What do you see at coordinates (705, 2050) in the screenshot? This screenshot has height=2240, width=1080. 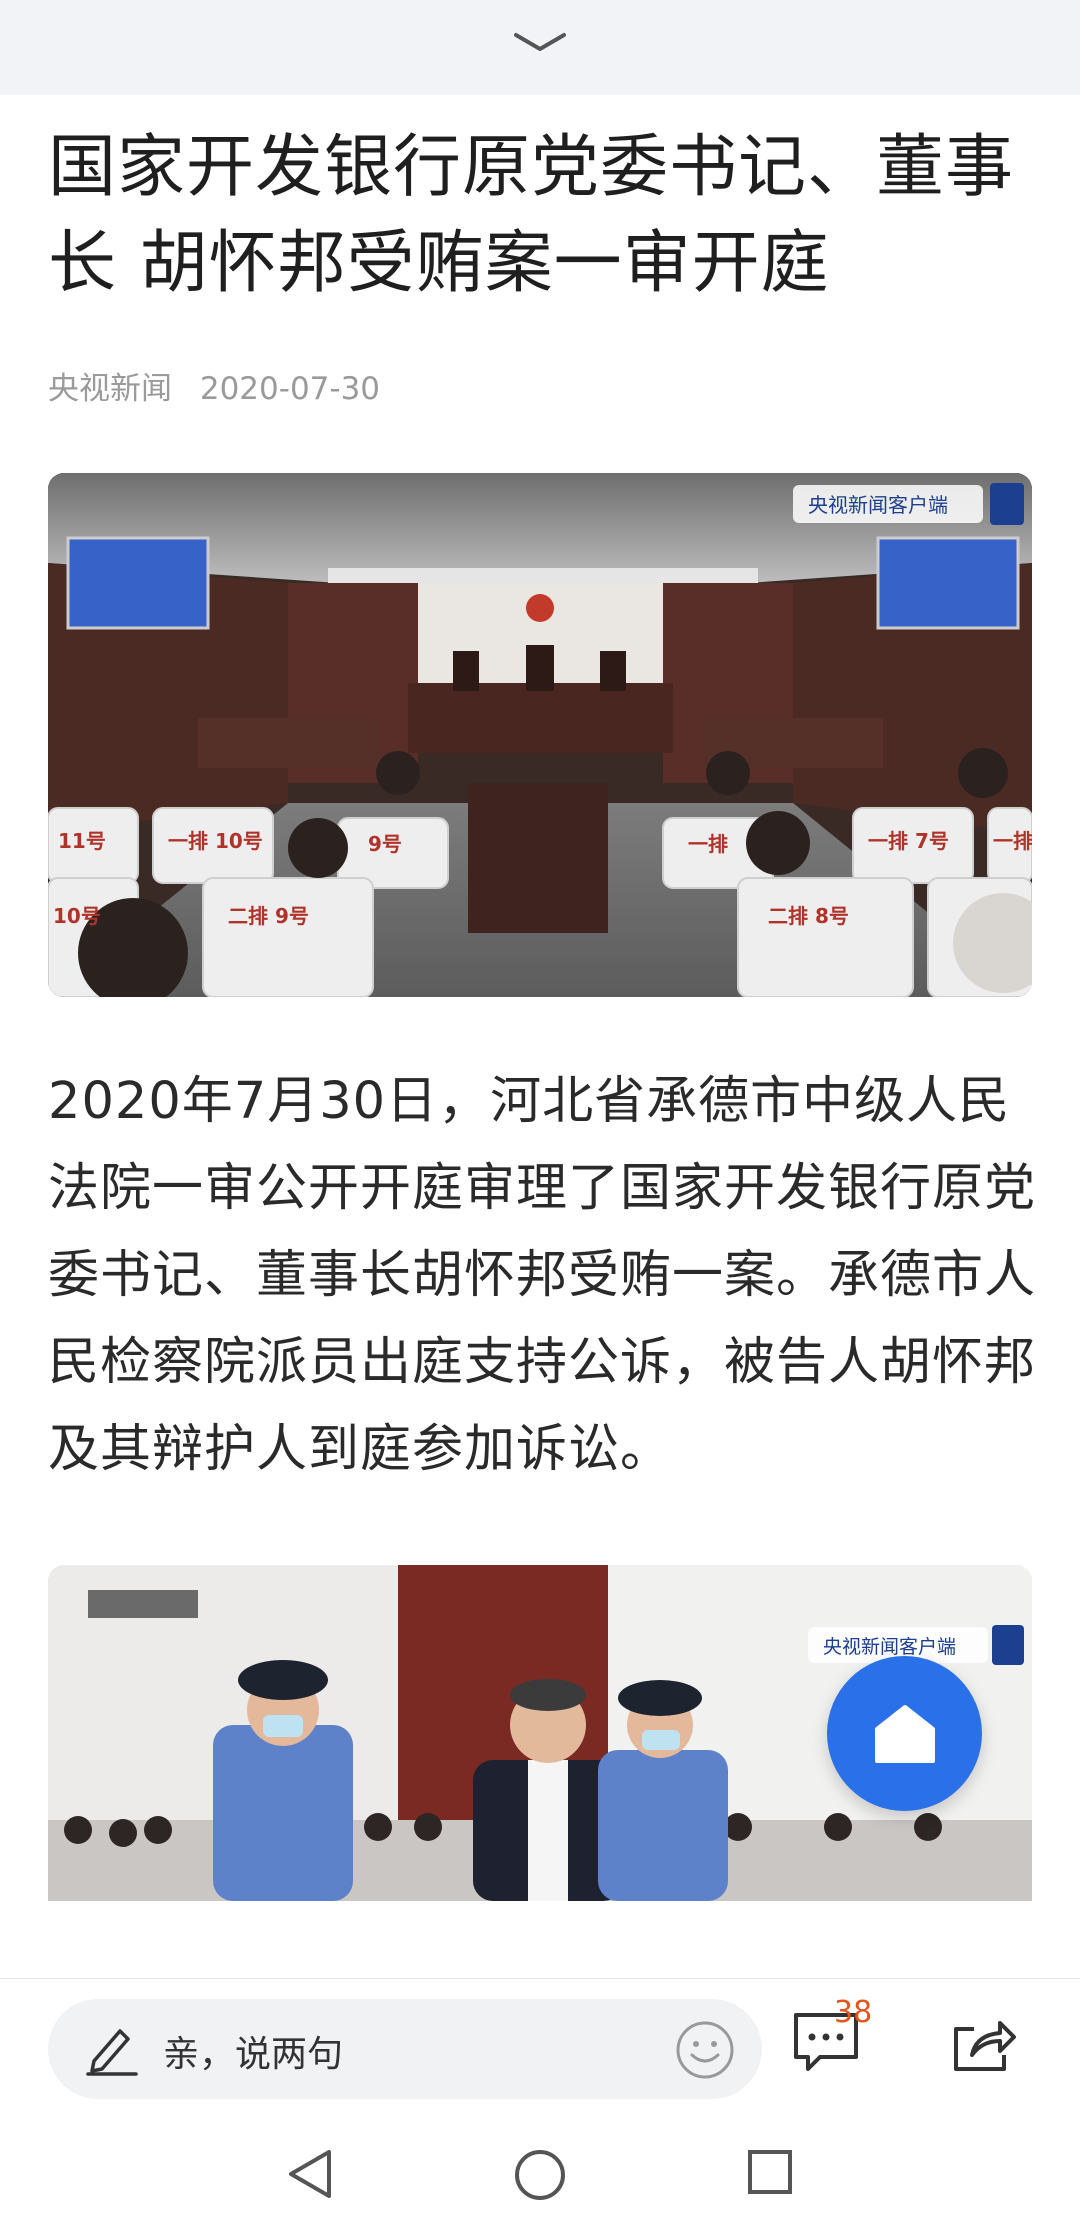 I see `emoji-icon` at bounding box center [705, 2050].